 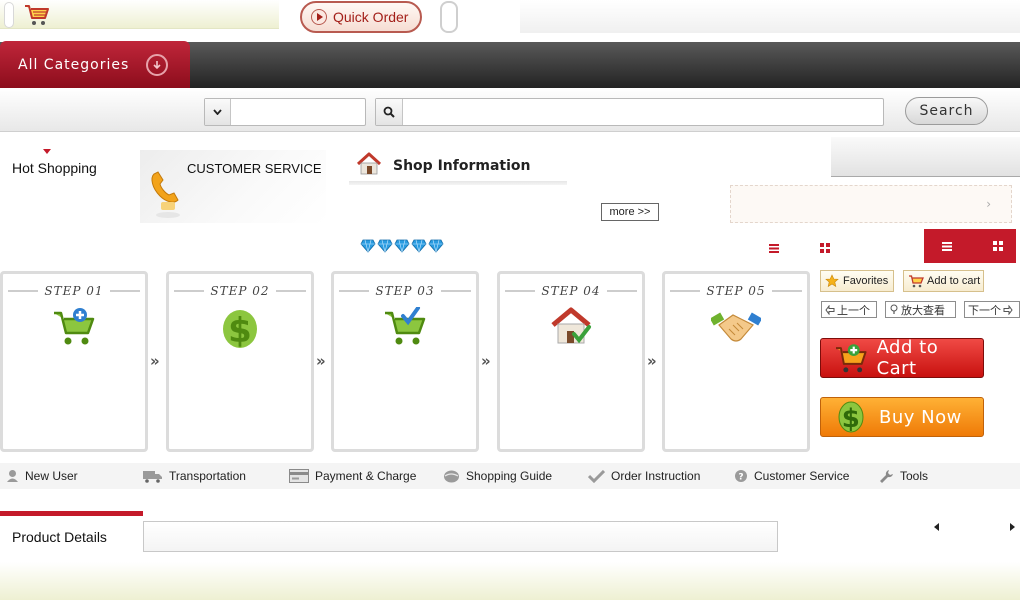 What do you see at coordinates (802, 476) in the screenshot?
I see `help-menu-label: Customer Service` at bounding box center [802, 476].